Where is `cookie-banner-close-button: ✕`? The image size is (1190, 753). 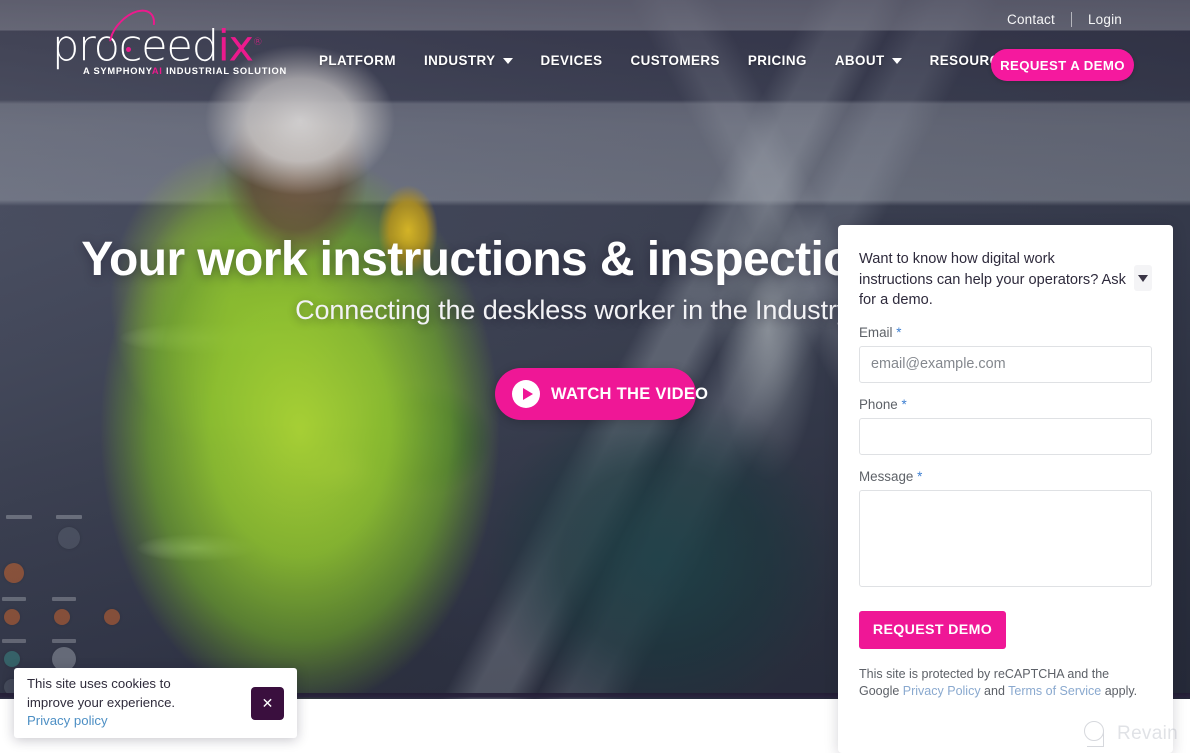
cookie-banner-close-button: ✕ is located at coordinates (267, 703).